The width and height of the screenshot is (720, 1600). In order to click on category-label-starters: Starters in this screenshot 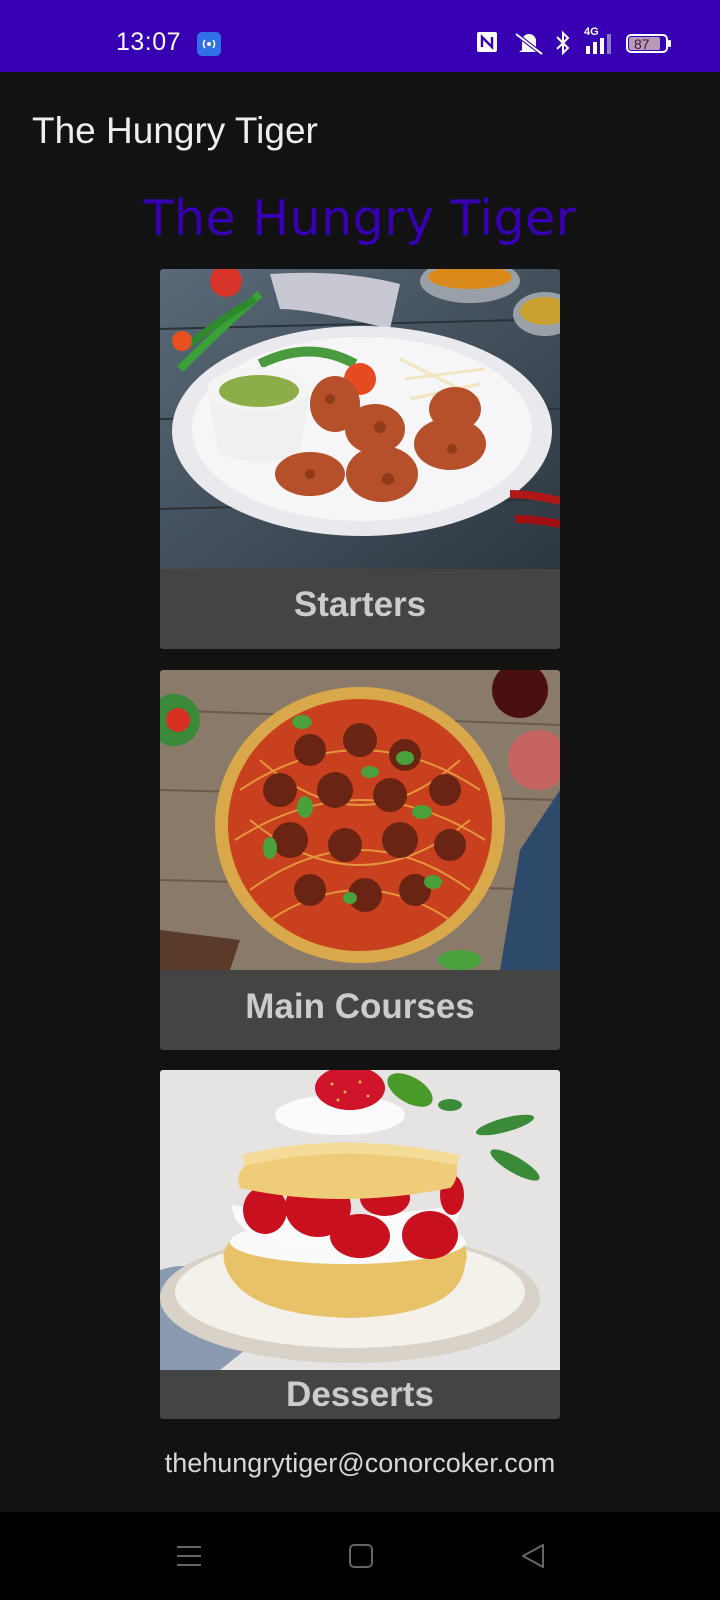, I will do `click(360, 605)`.